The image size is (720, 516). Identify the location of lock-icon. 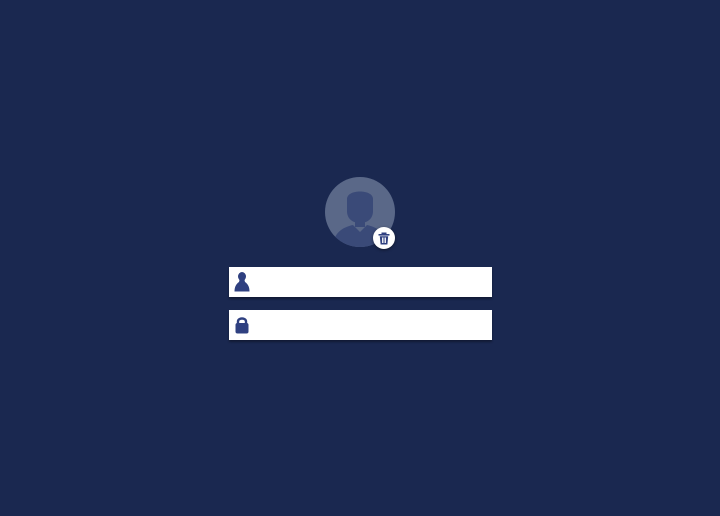
(242, 325).